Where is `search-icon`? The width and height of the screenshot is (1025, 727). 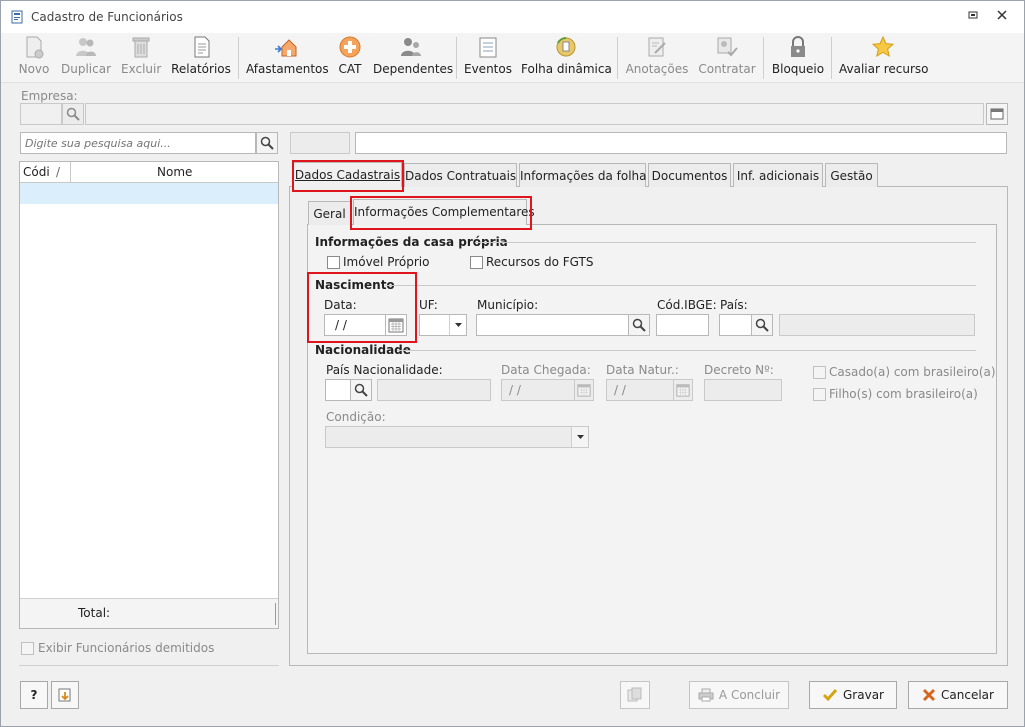 search-icon is located at coordinates (361, 390).